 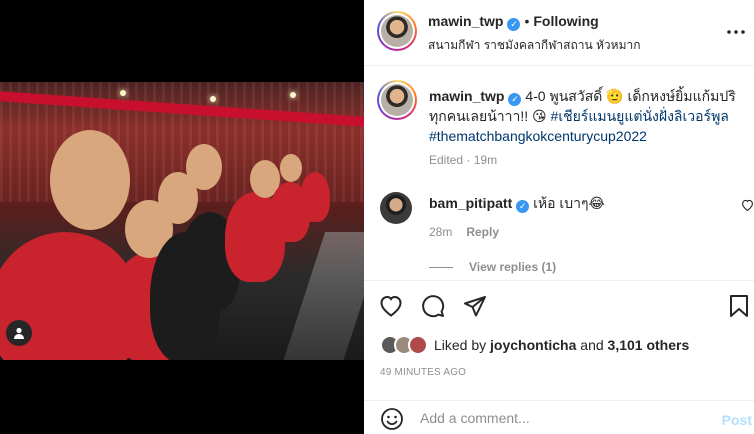 I want to click on comment-text: bam_pitipatt ✓ เห้อ เบาๆ😂, so click(x=517, y=204).